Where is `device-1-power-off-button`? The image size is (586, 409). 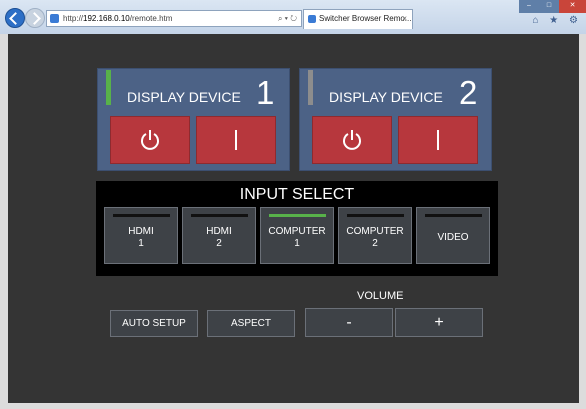 device-1-power-off-button is located at coordinates (236, 140).